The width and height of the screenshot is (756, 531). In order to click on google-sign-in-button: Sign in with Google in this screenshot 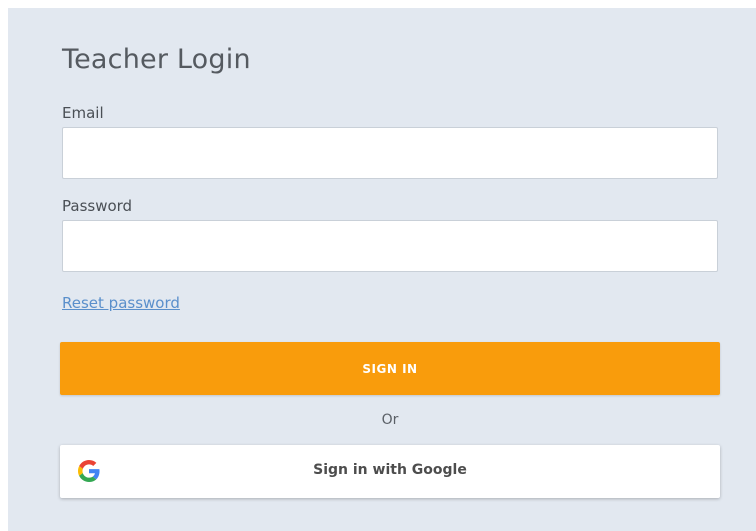, I will do `click(390, 471)`.